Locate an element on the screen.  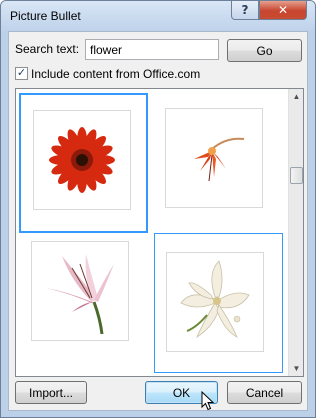
cancel-label: Cancel is located at coordinates (264, 392).